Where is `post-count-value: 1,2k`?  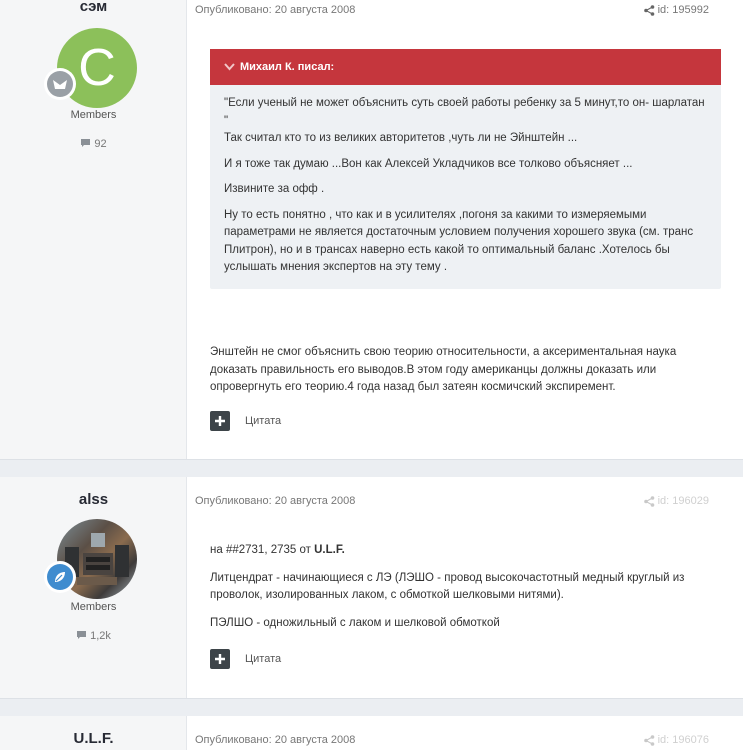
post-count-value: 1,2k is located at coordinates (100, 636).